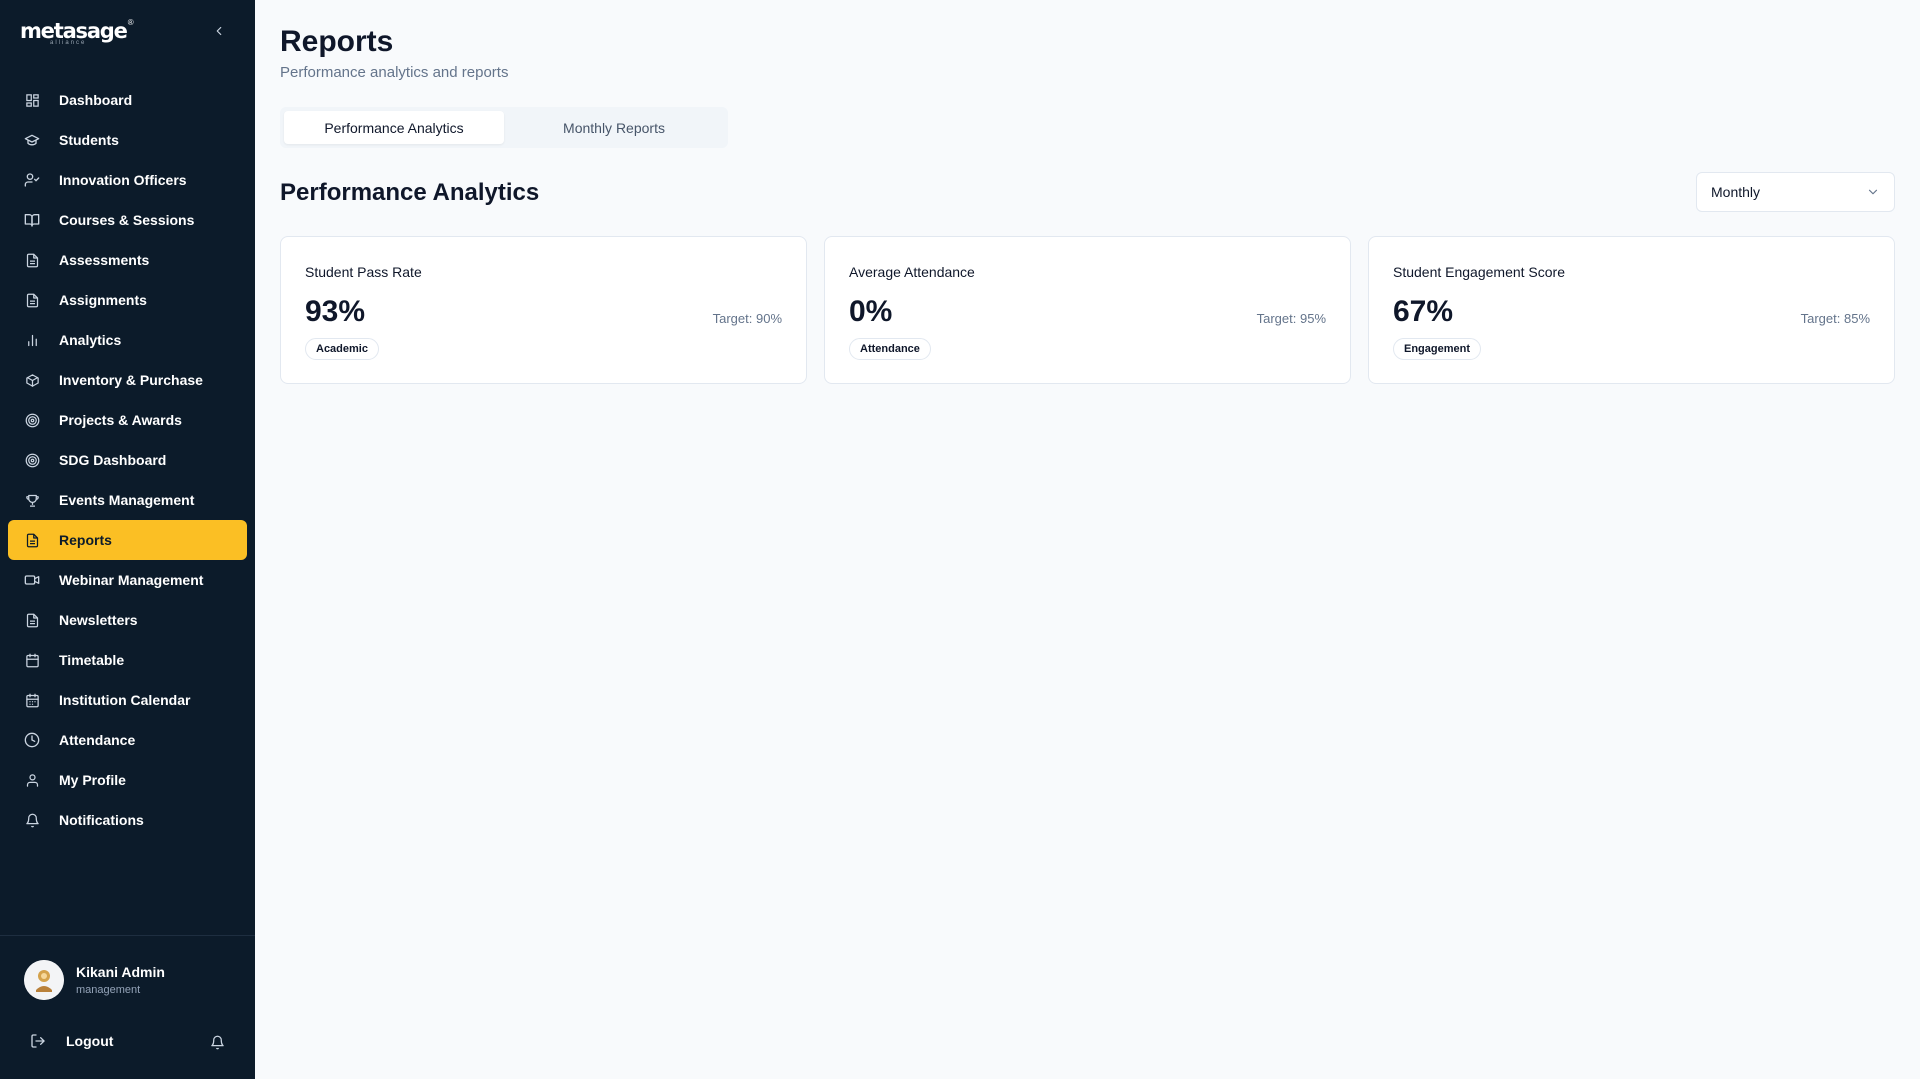 This screenshot has height=1079, width=1920. I want to click on video-icon, so click(32, 580).